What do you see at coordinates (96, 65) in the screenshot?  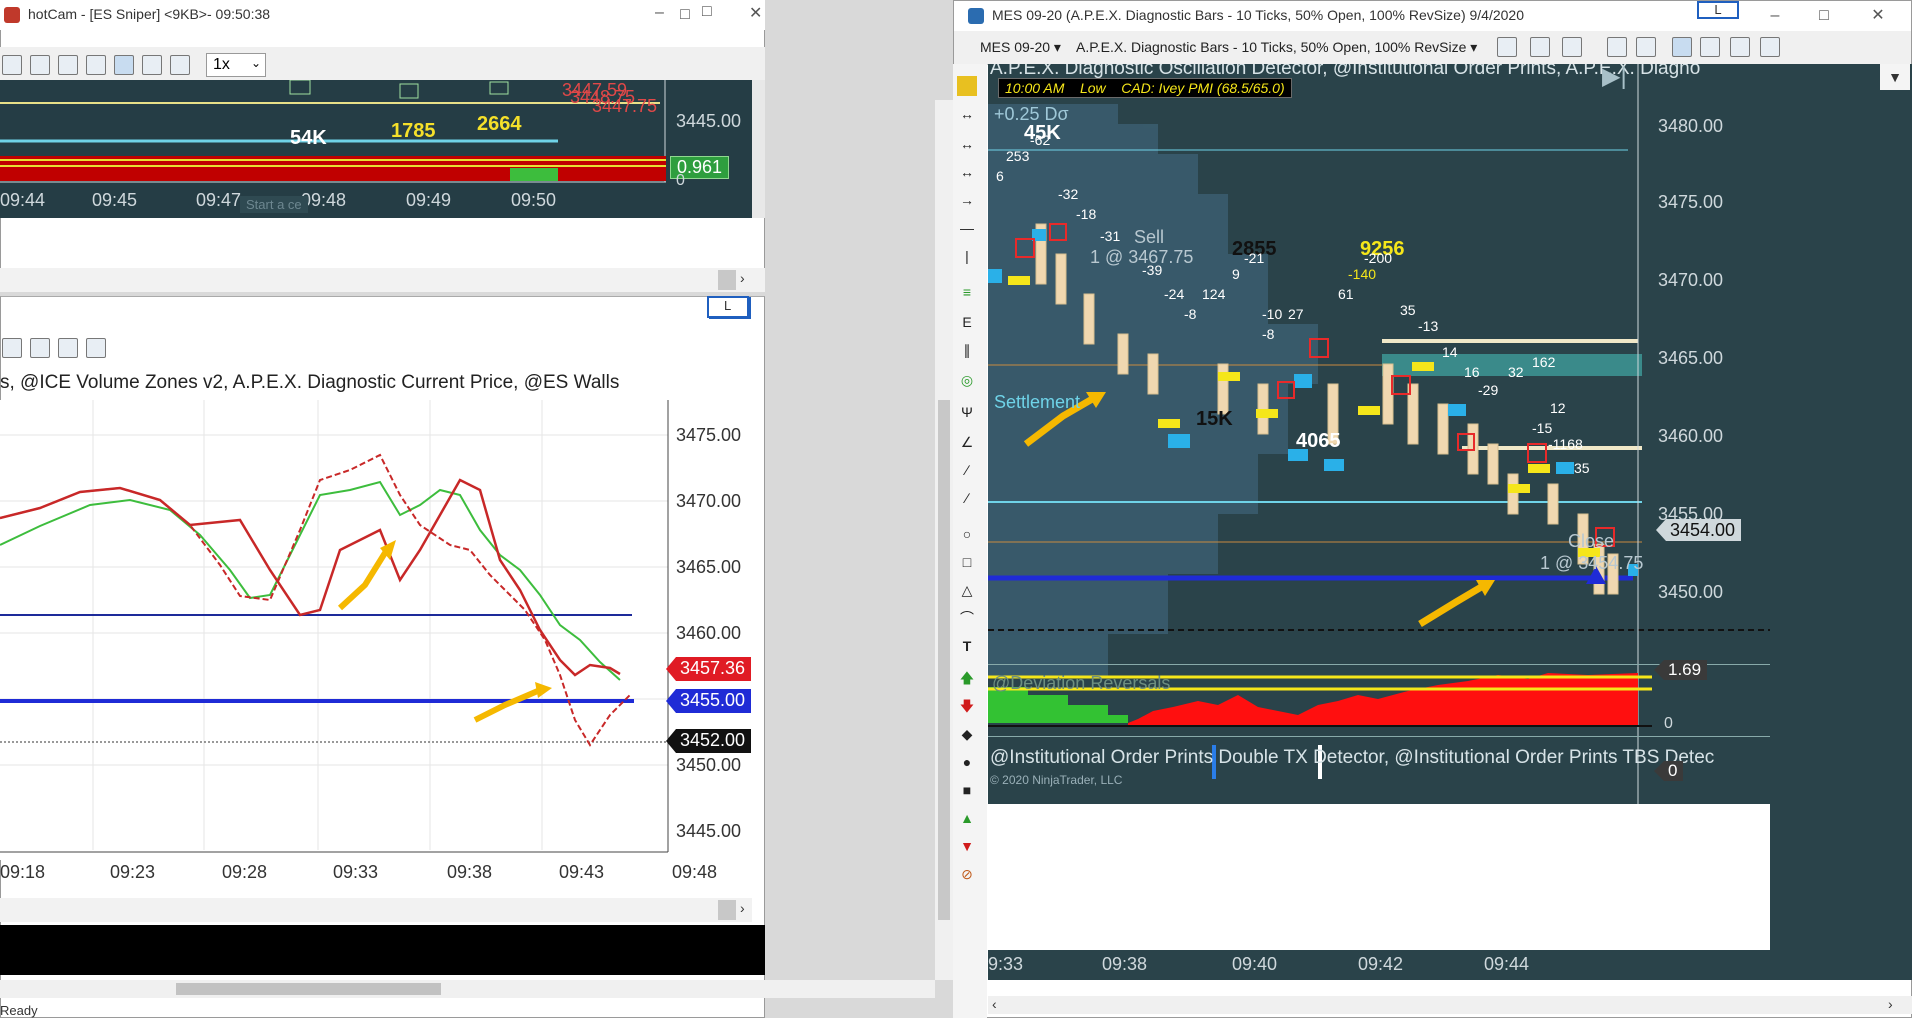 I see `draw-icon` at bounding box center [96, 65].